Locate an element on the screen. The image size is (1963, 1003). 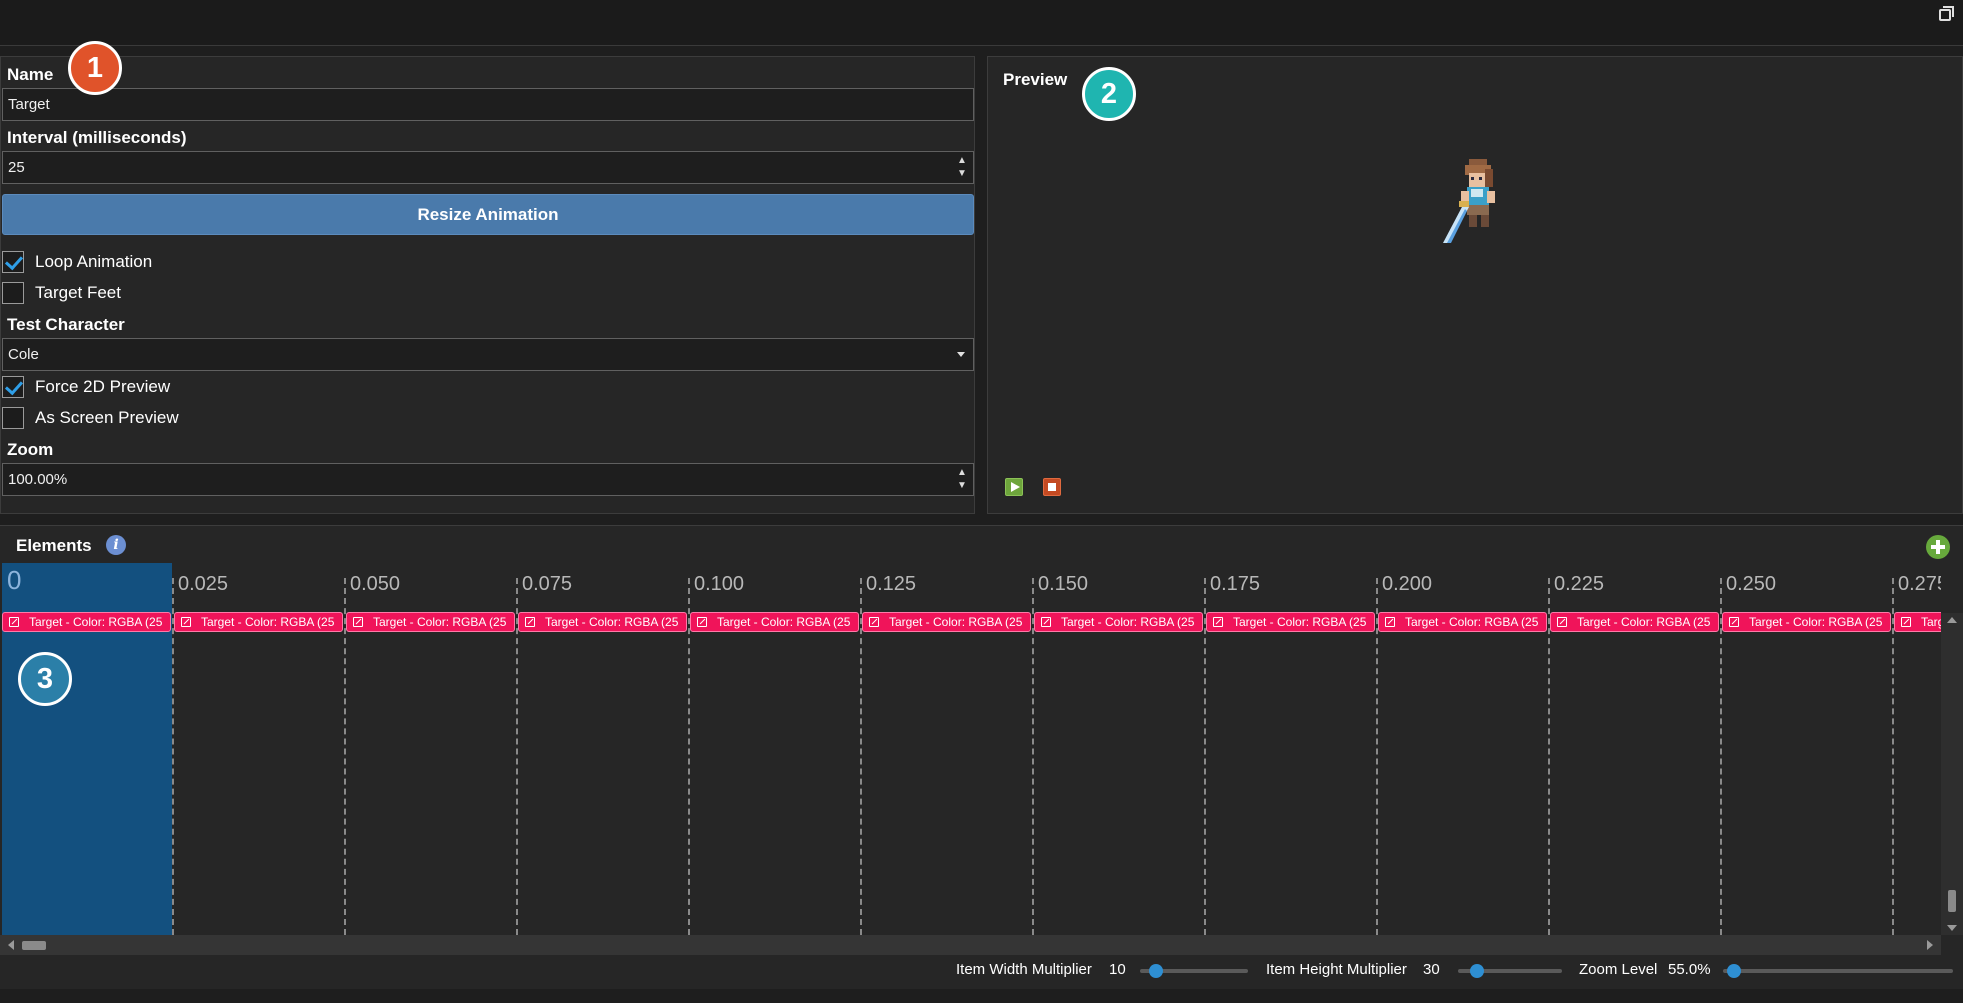
vertical-scroll-thumb is located at coordinates (1952, 901).